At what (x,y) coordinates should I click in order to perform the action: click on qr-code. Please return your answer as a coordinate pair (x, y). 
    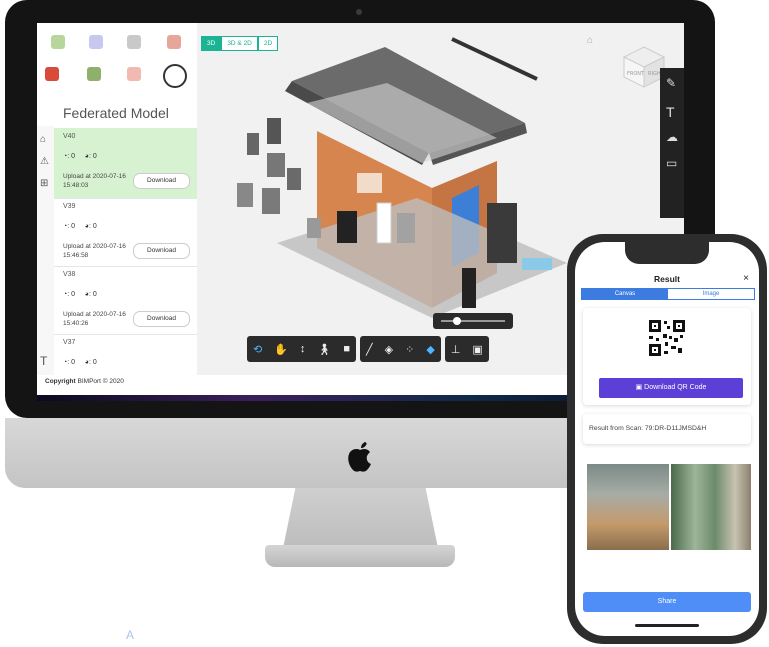
    Looking at the image, I should click on (667, 338).